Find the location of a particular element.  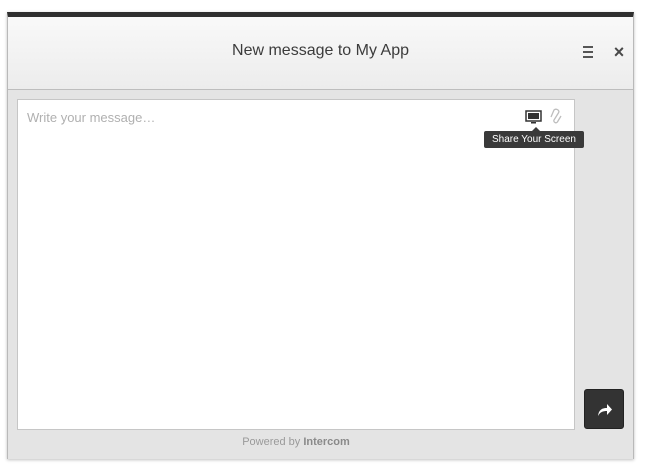

share-arrow-icon is located at coordinates (605, 410).